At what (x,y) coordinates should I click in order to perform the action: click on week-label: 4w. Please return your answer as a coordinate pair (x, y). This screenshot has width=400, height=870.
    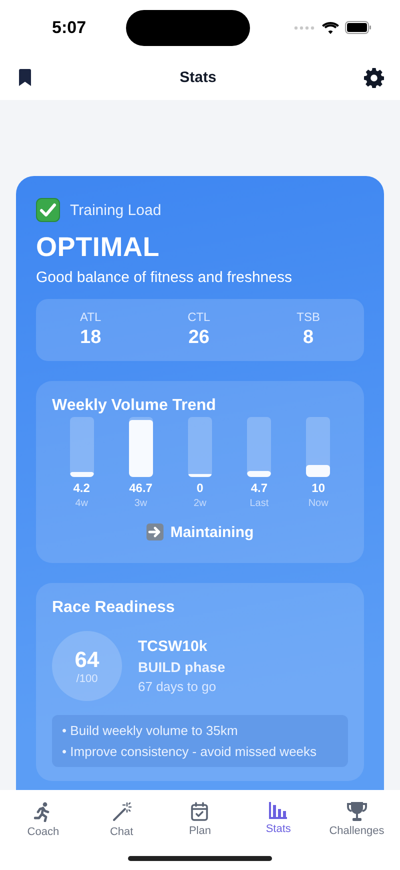
    Looking at the image, I should click on (81, 503).